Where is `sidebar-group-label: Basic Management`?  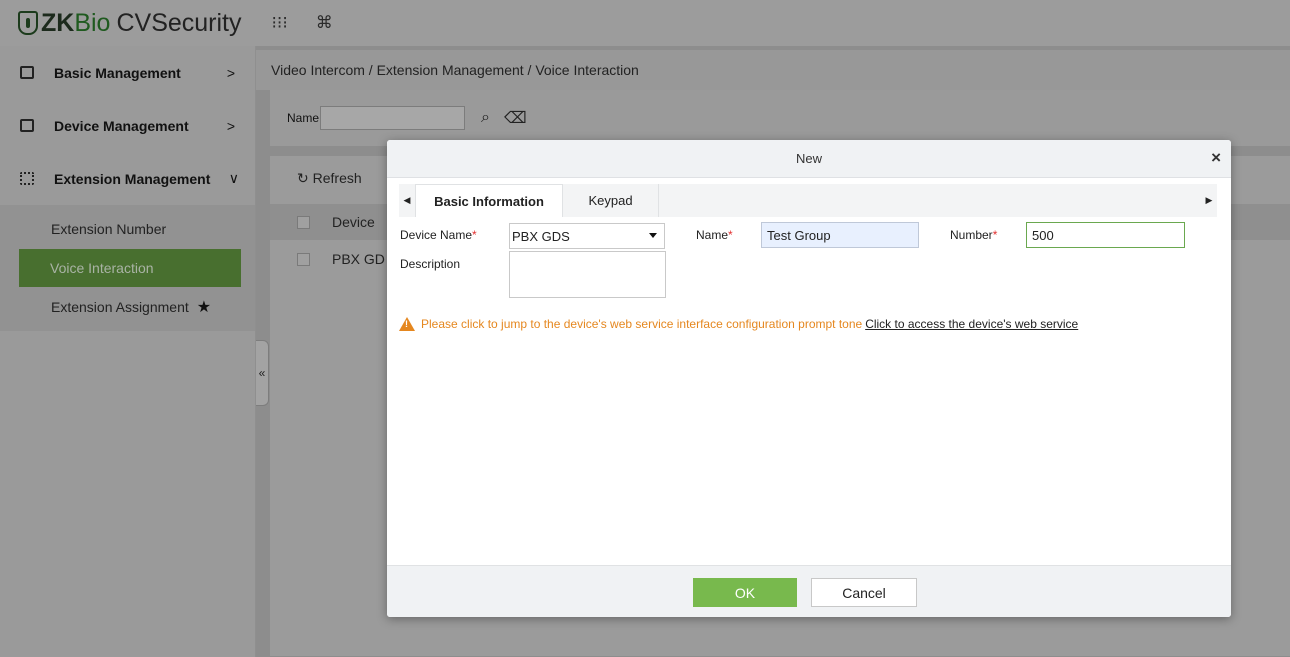
sidebar-group-label: Basic Management is located at coordinates (117, 72).